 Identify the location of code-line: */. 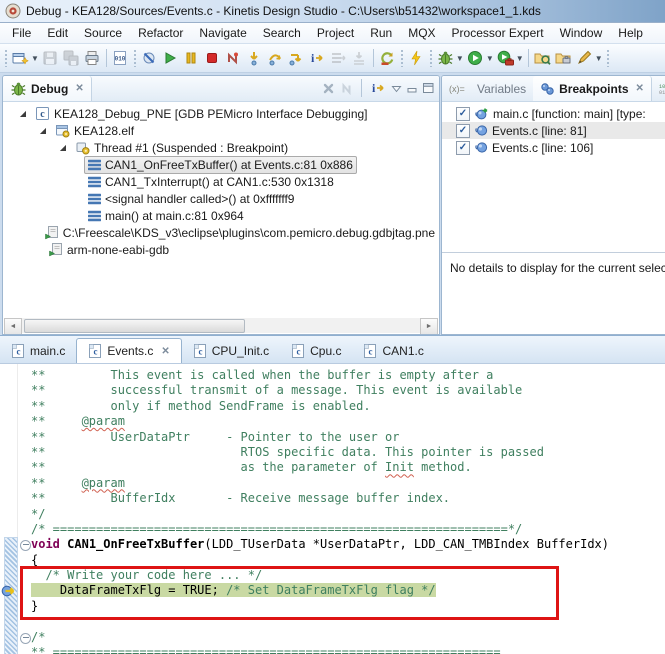
(348, 514).